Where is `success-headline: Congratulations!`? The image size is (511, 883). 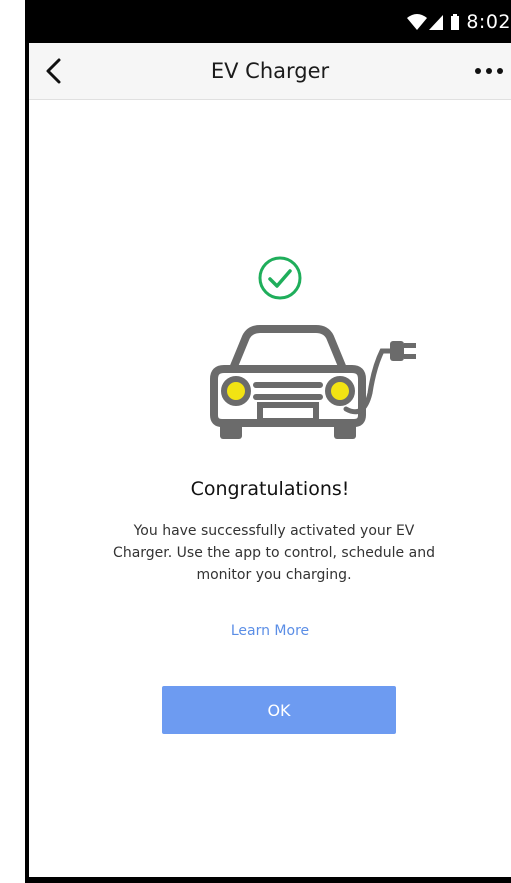 success-headline: Congratulations! is located at coordinates (270, 489).